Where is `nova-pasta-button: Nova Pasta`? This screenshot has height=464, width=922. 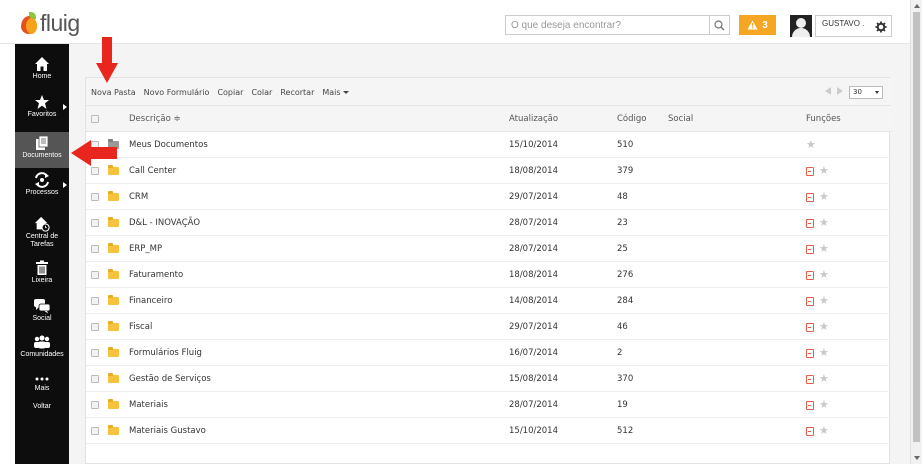
nova-pasta-button: Nova Pasta is located at coordinates (113, 92).